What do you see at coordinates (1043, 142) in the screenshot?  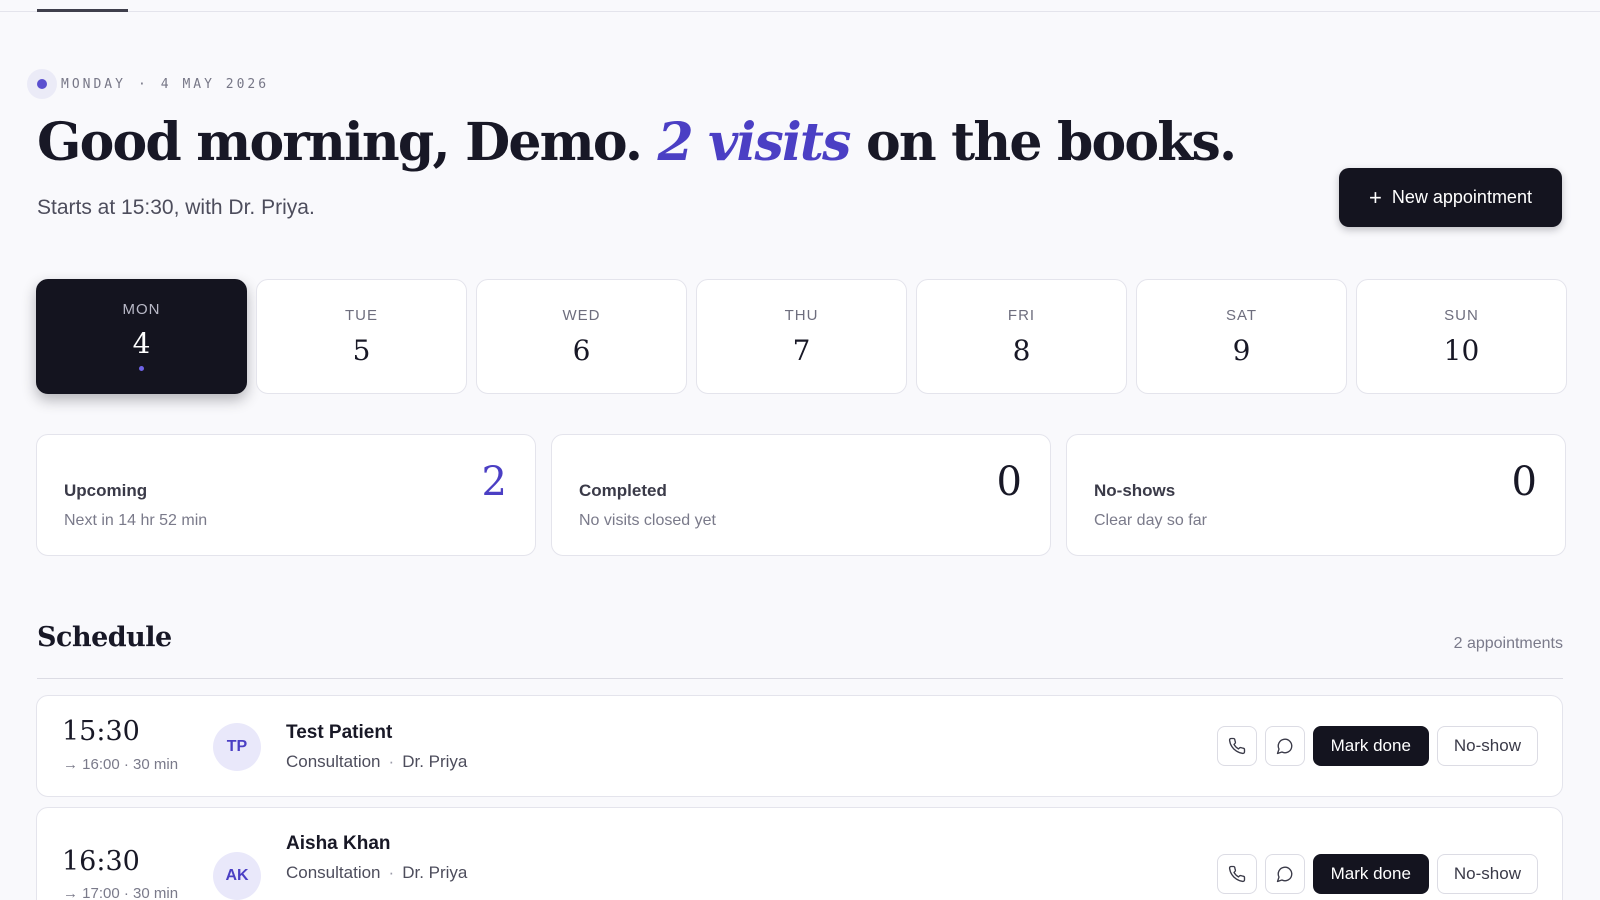 I see `greeting-suffix: on the books.` at bounding box center [1043, 142].